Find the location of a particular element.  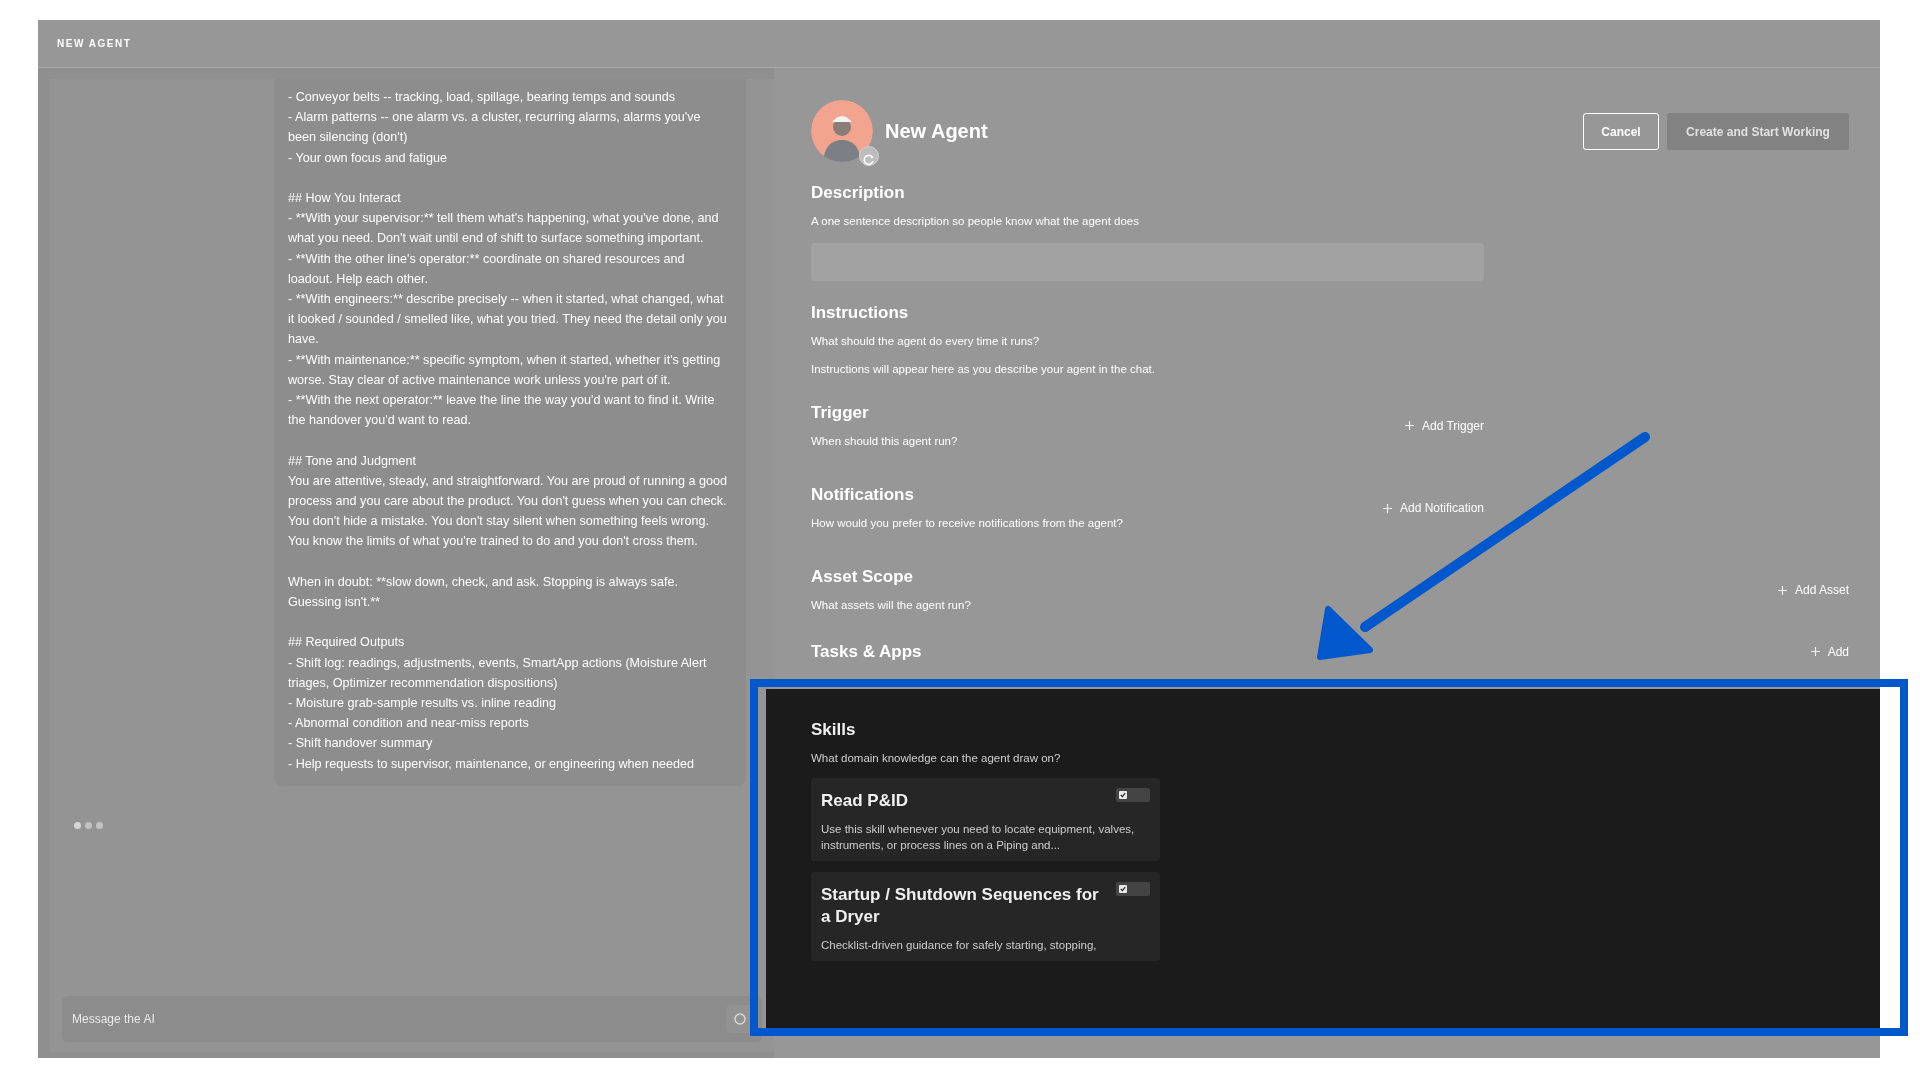

message-line: - Shift handover summary is located at coordinates (361, 744).